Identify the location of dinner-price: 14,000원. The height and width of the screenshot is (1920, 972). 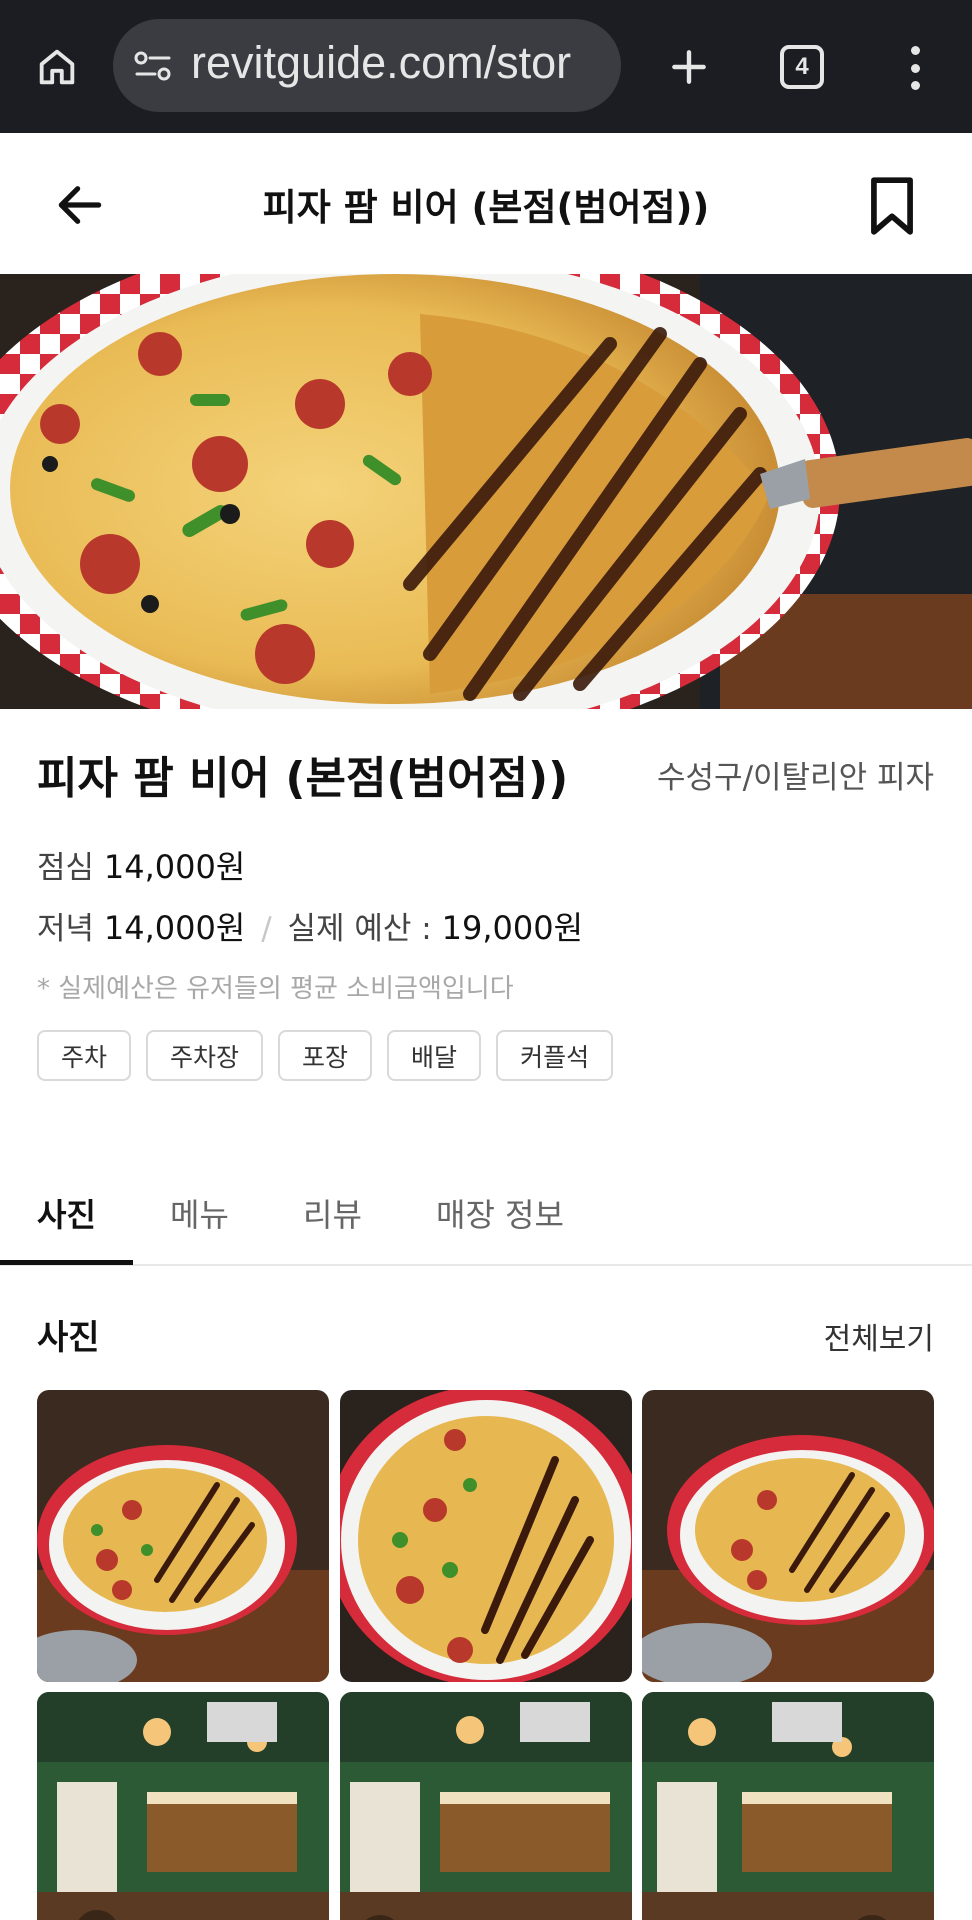
(174, 928).